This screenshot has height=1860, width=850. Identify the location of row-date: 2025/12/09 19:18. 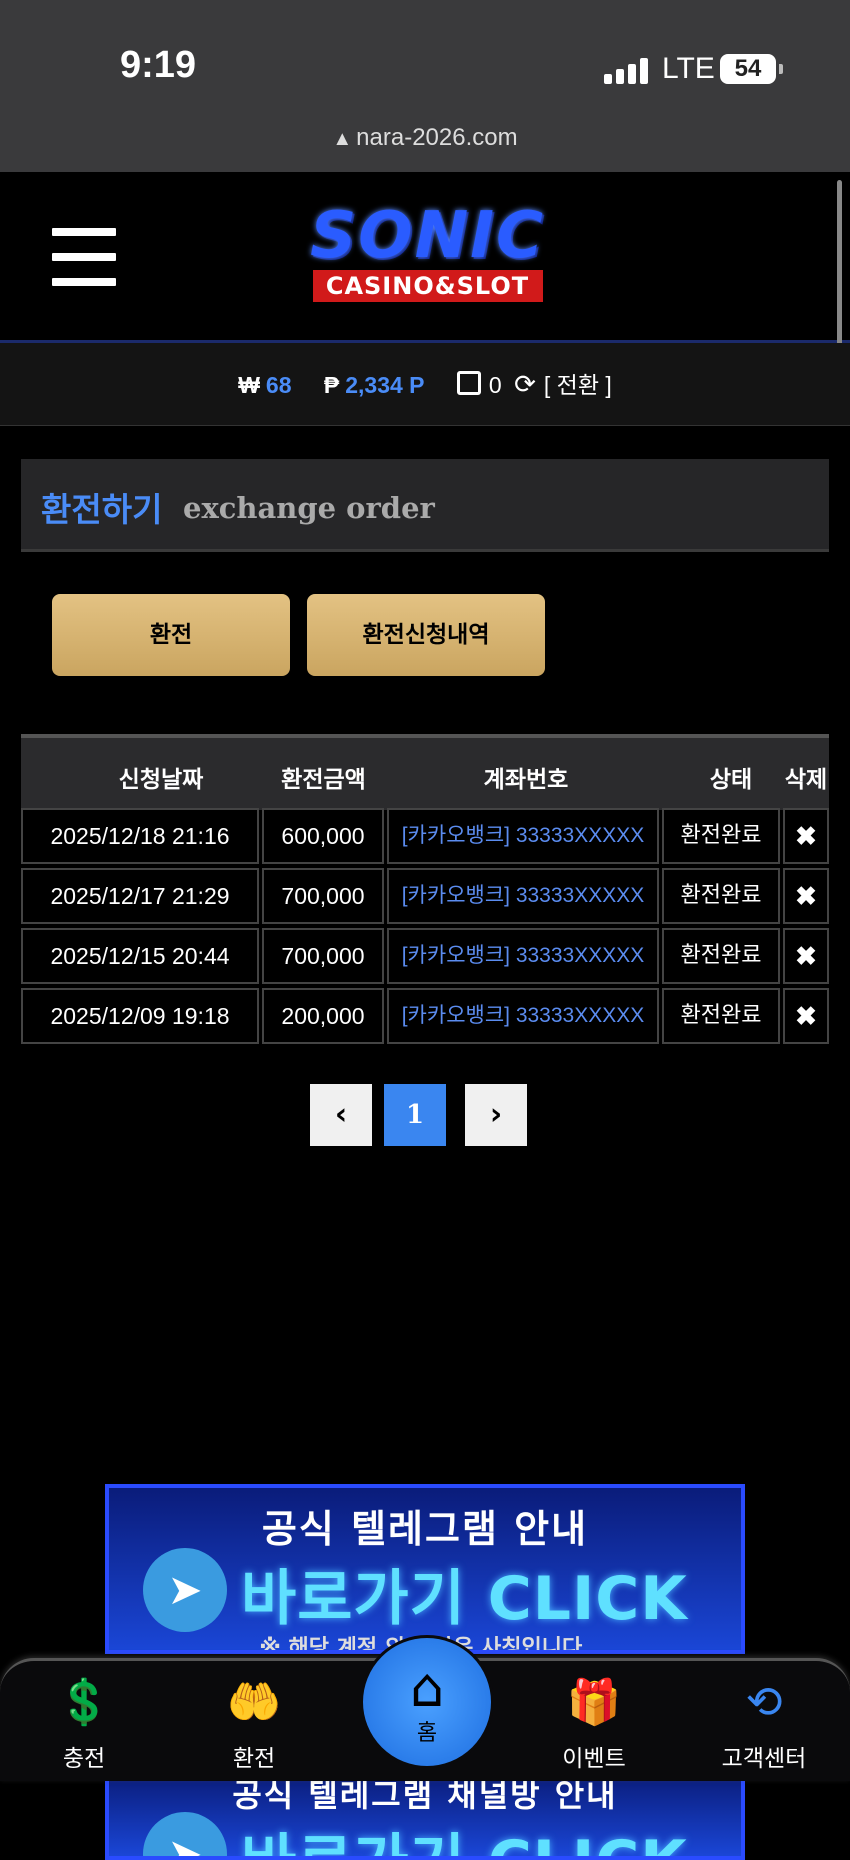
(140, 1016).